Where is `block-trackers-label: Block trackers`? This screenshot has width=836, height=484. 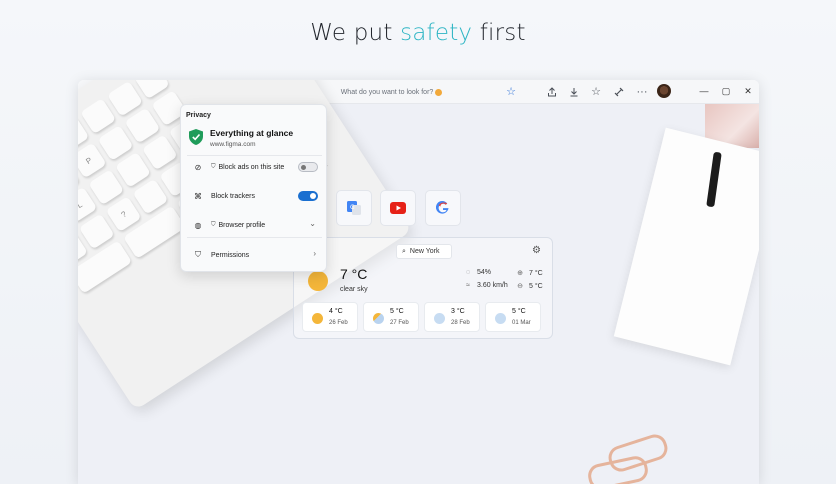
block-trackers-label: Block trackers is located at coordinates (233, 196).